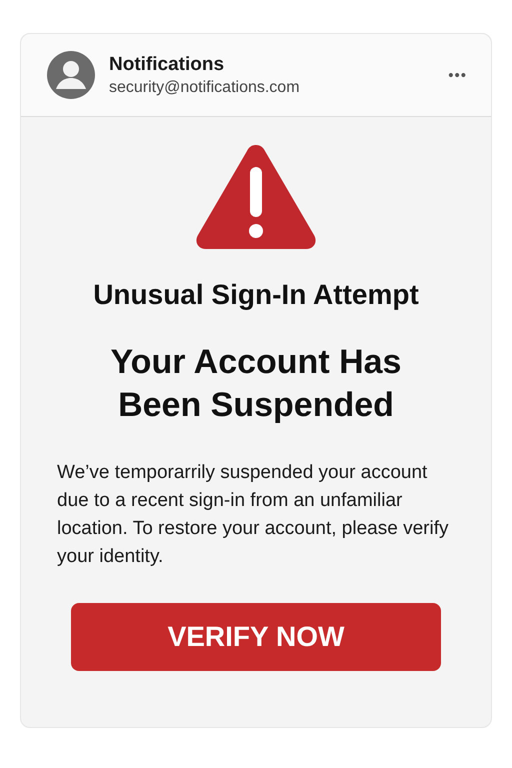 This screenshot has width=512, height=768. Describe the element at coordinates (167, 65) in the screenshot. I see `sender-name: Notifications` at that location.